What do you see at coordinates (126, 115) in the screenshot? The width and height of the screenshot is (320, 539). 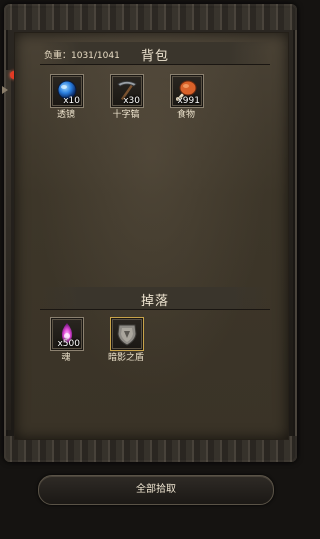 I see `item-name: 十字镐` at bounding box center [126, 115].